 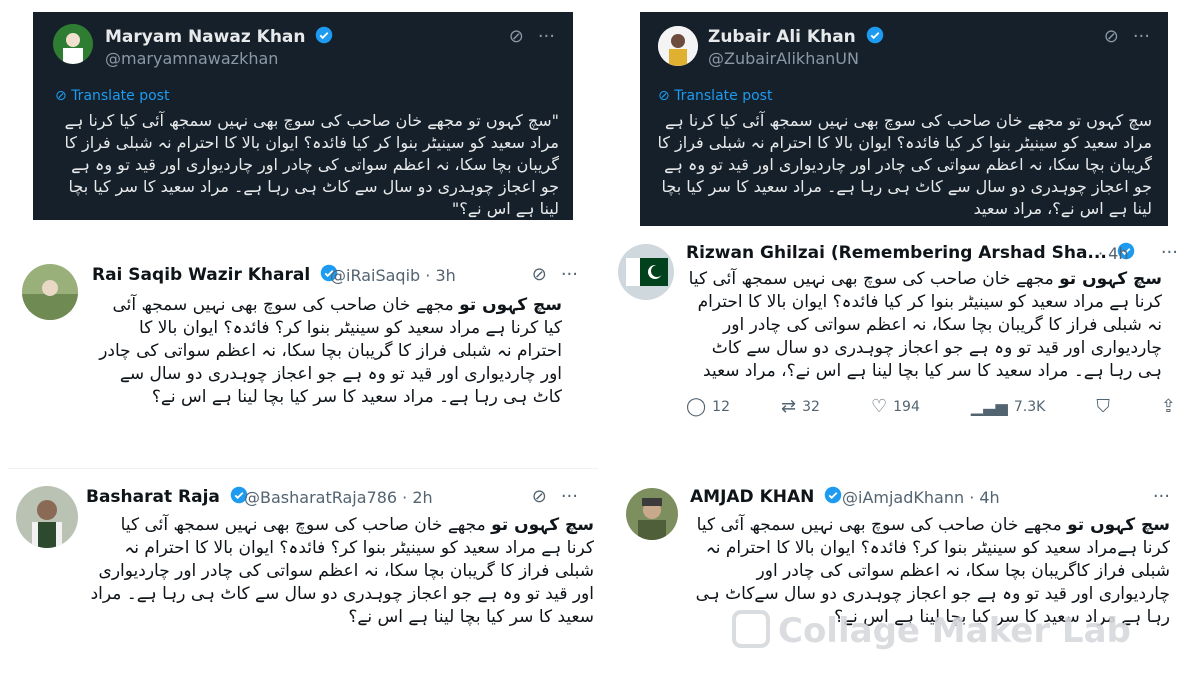 I want to click on bookmark-button: ⛉, so click(x=1103, y=406).